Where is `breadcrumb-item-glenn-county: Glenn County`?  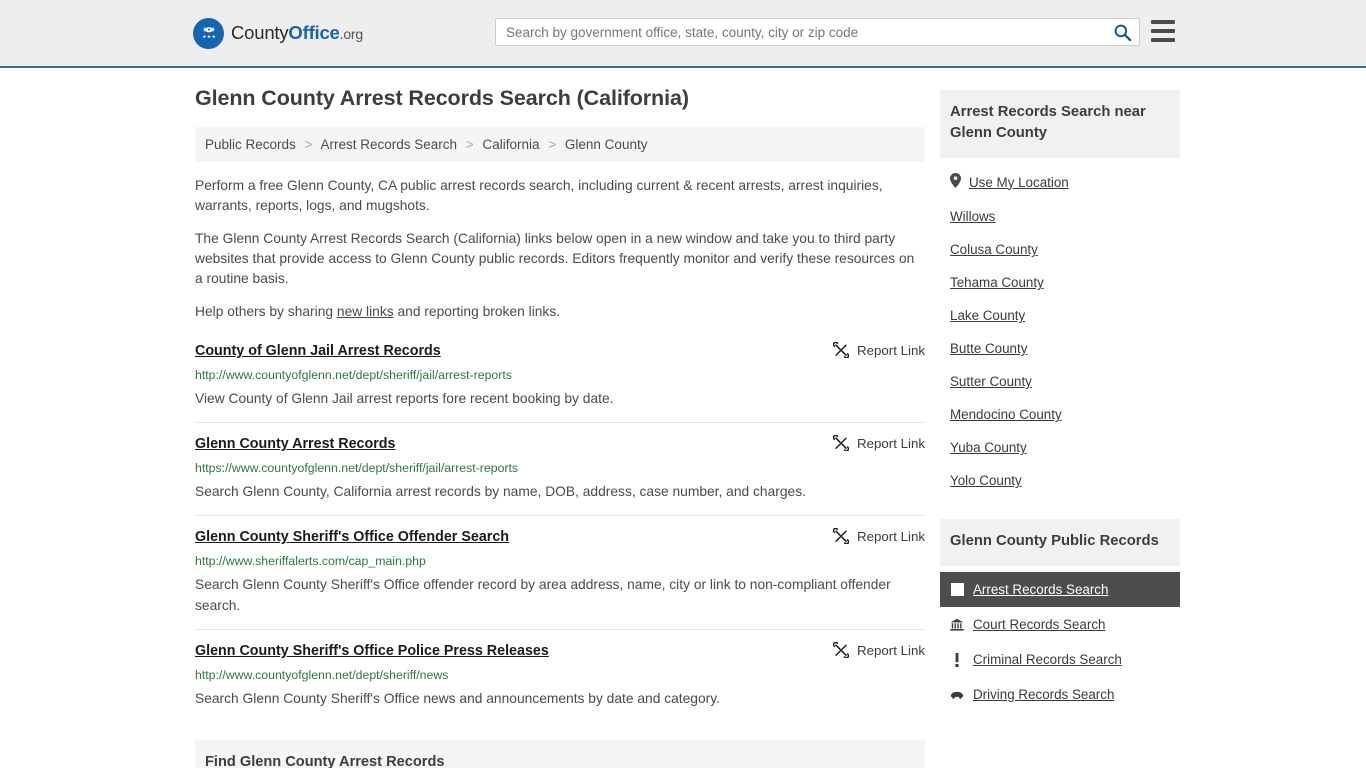 breadcrumb-item-glenn-county: Glenn County is located at coordinates (606, 144).